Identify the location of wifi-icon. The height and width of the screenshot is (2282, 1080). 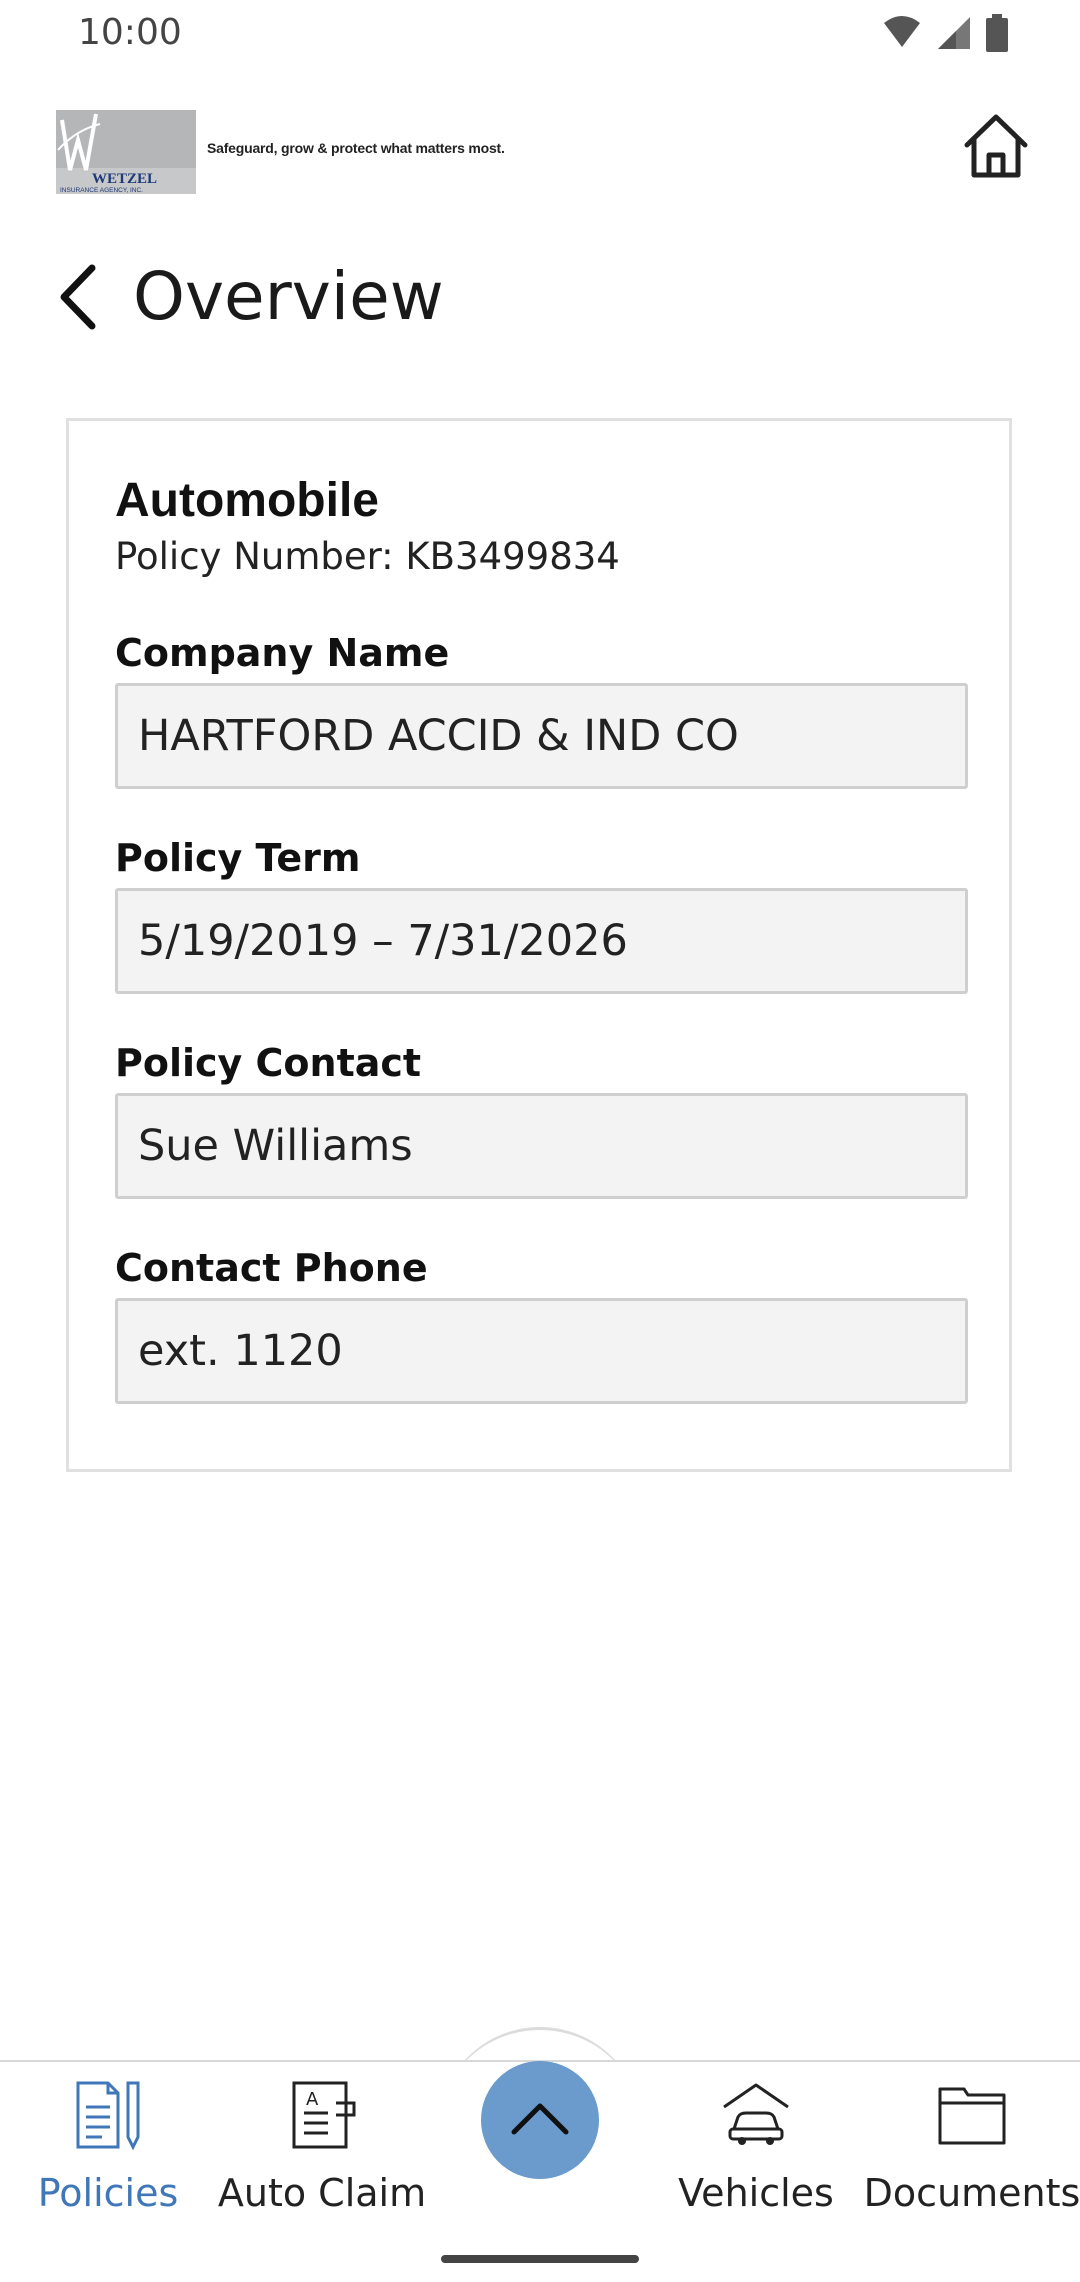
(902, 35).